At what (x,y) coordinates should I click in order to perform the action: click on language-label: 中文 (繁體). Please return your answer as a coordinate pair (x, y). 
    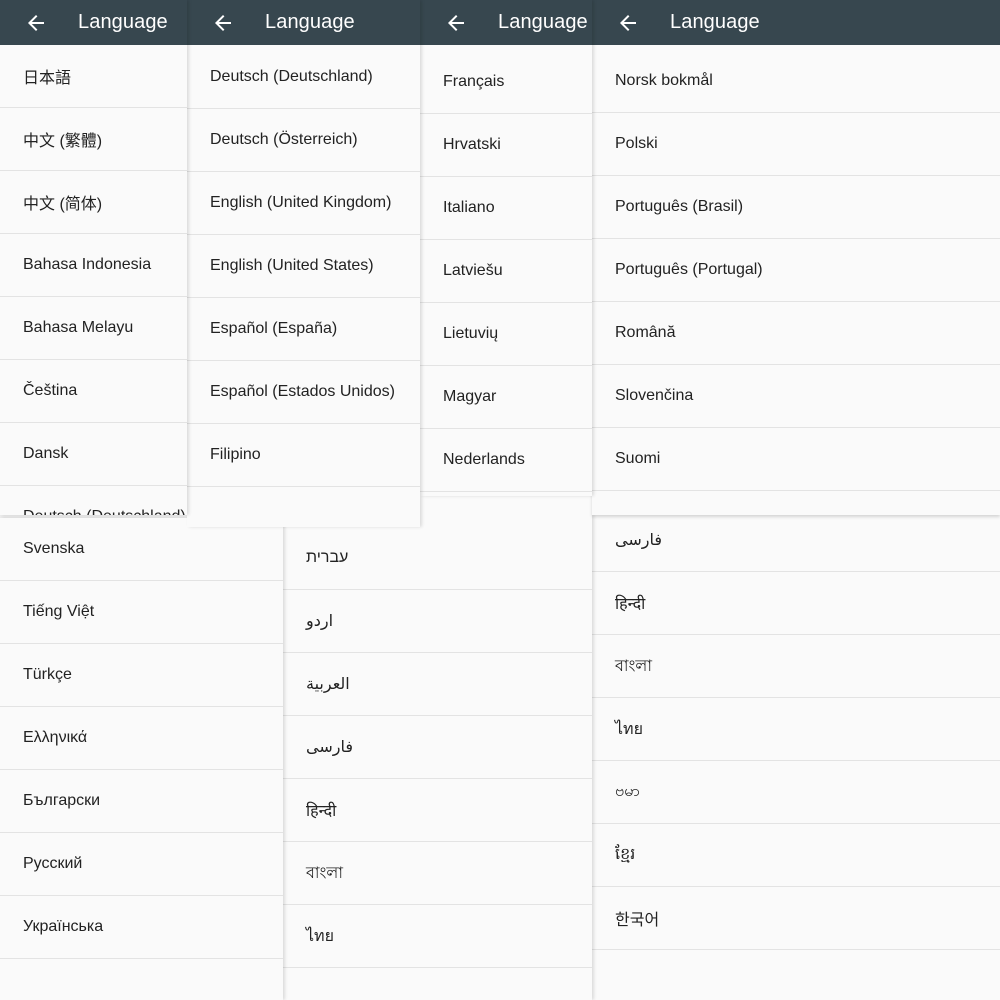
    Looking at the image, I should click on (63, 141).